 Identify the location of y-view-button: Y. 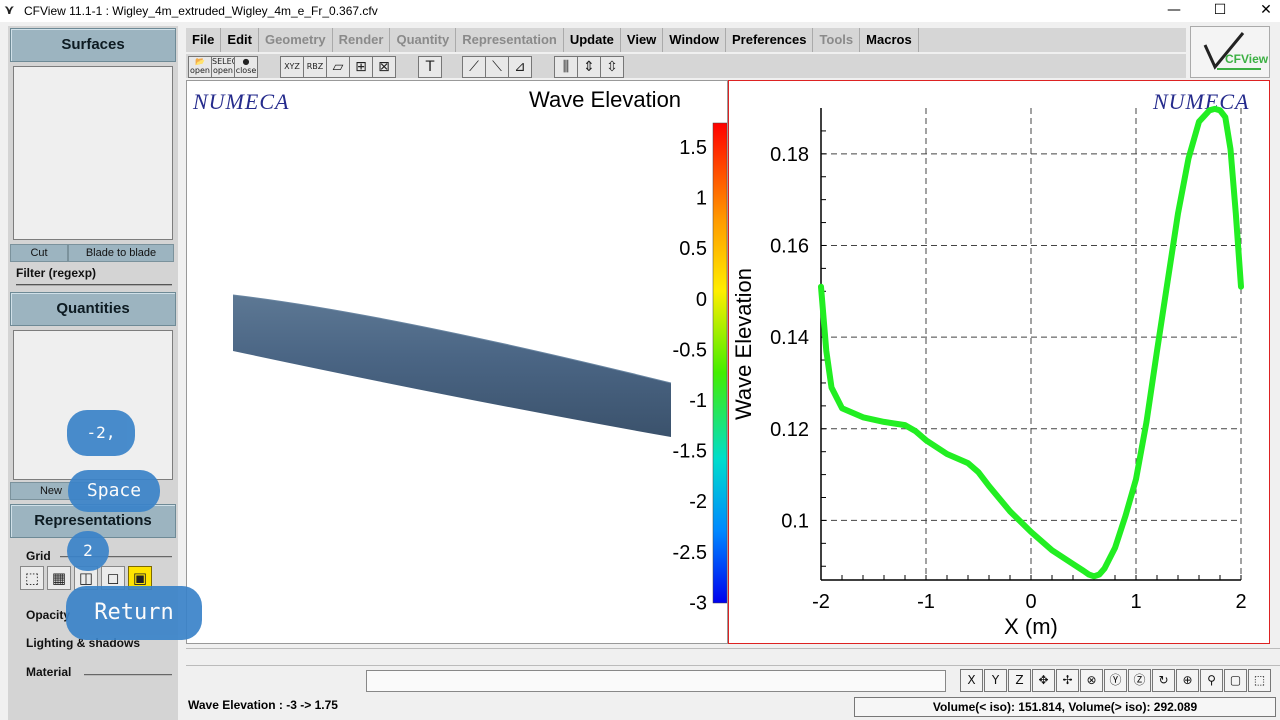
(995, 680).